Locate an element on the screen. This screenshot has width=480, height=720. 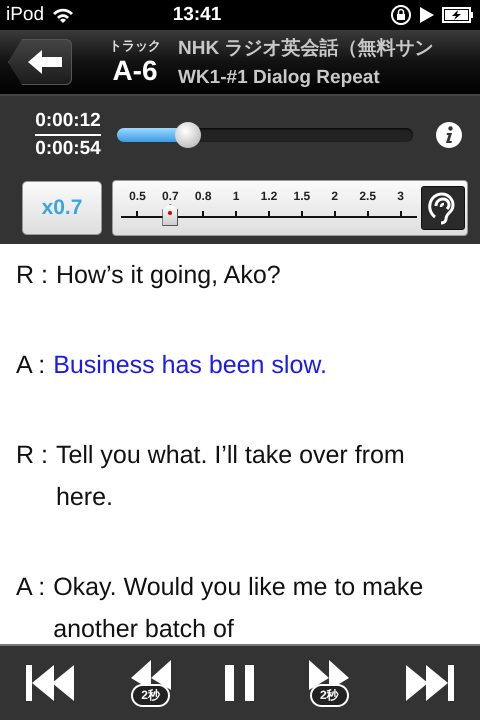
track-label: トラック is located at coordinates (135, 46).